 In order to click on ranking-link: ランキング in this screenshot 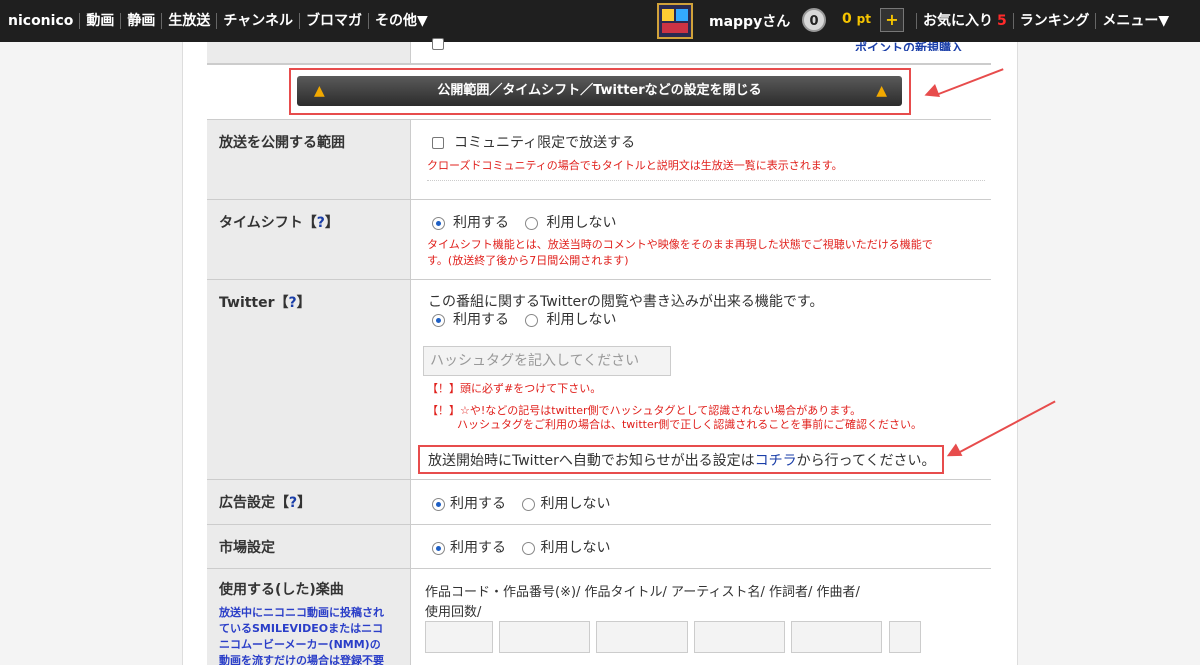, I will do `click(1054, 21)`.